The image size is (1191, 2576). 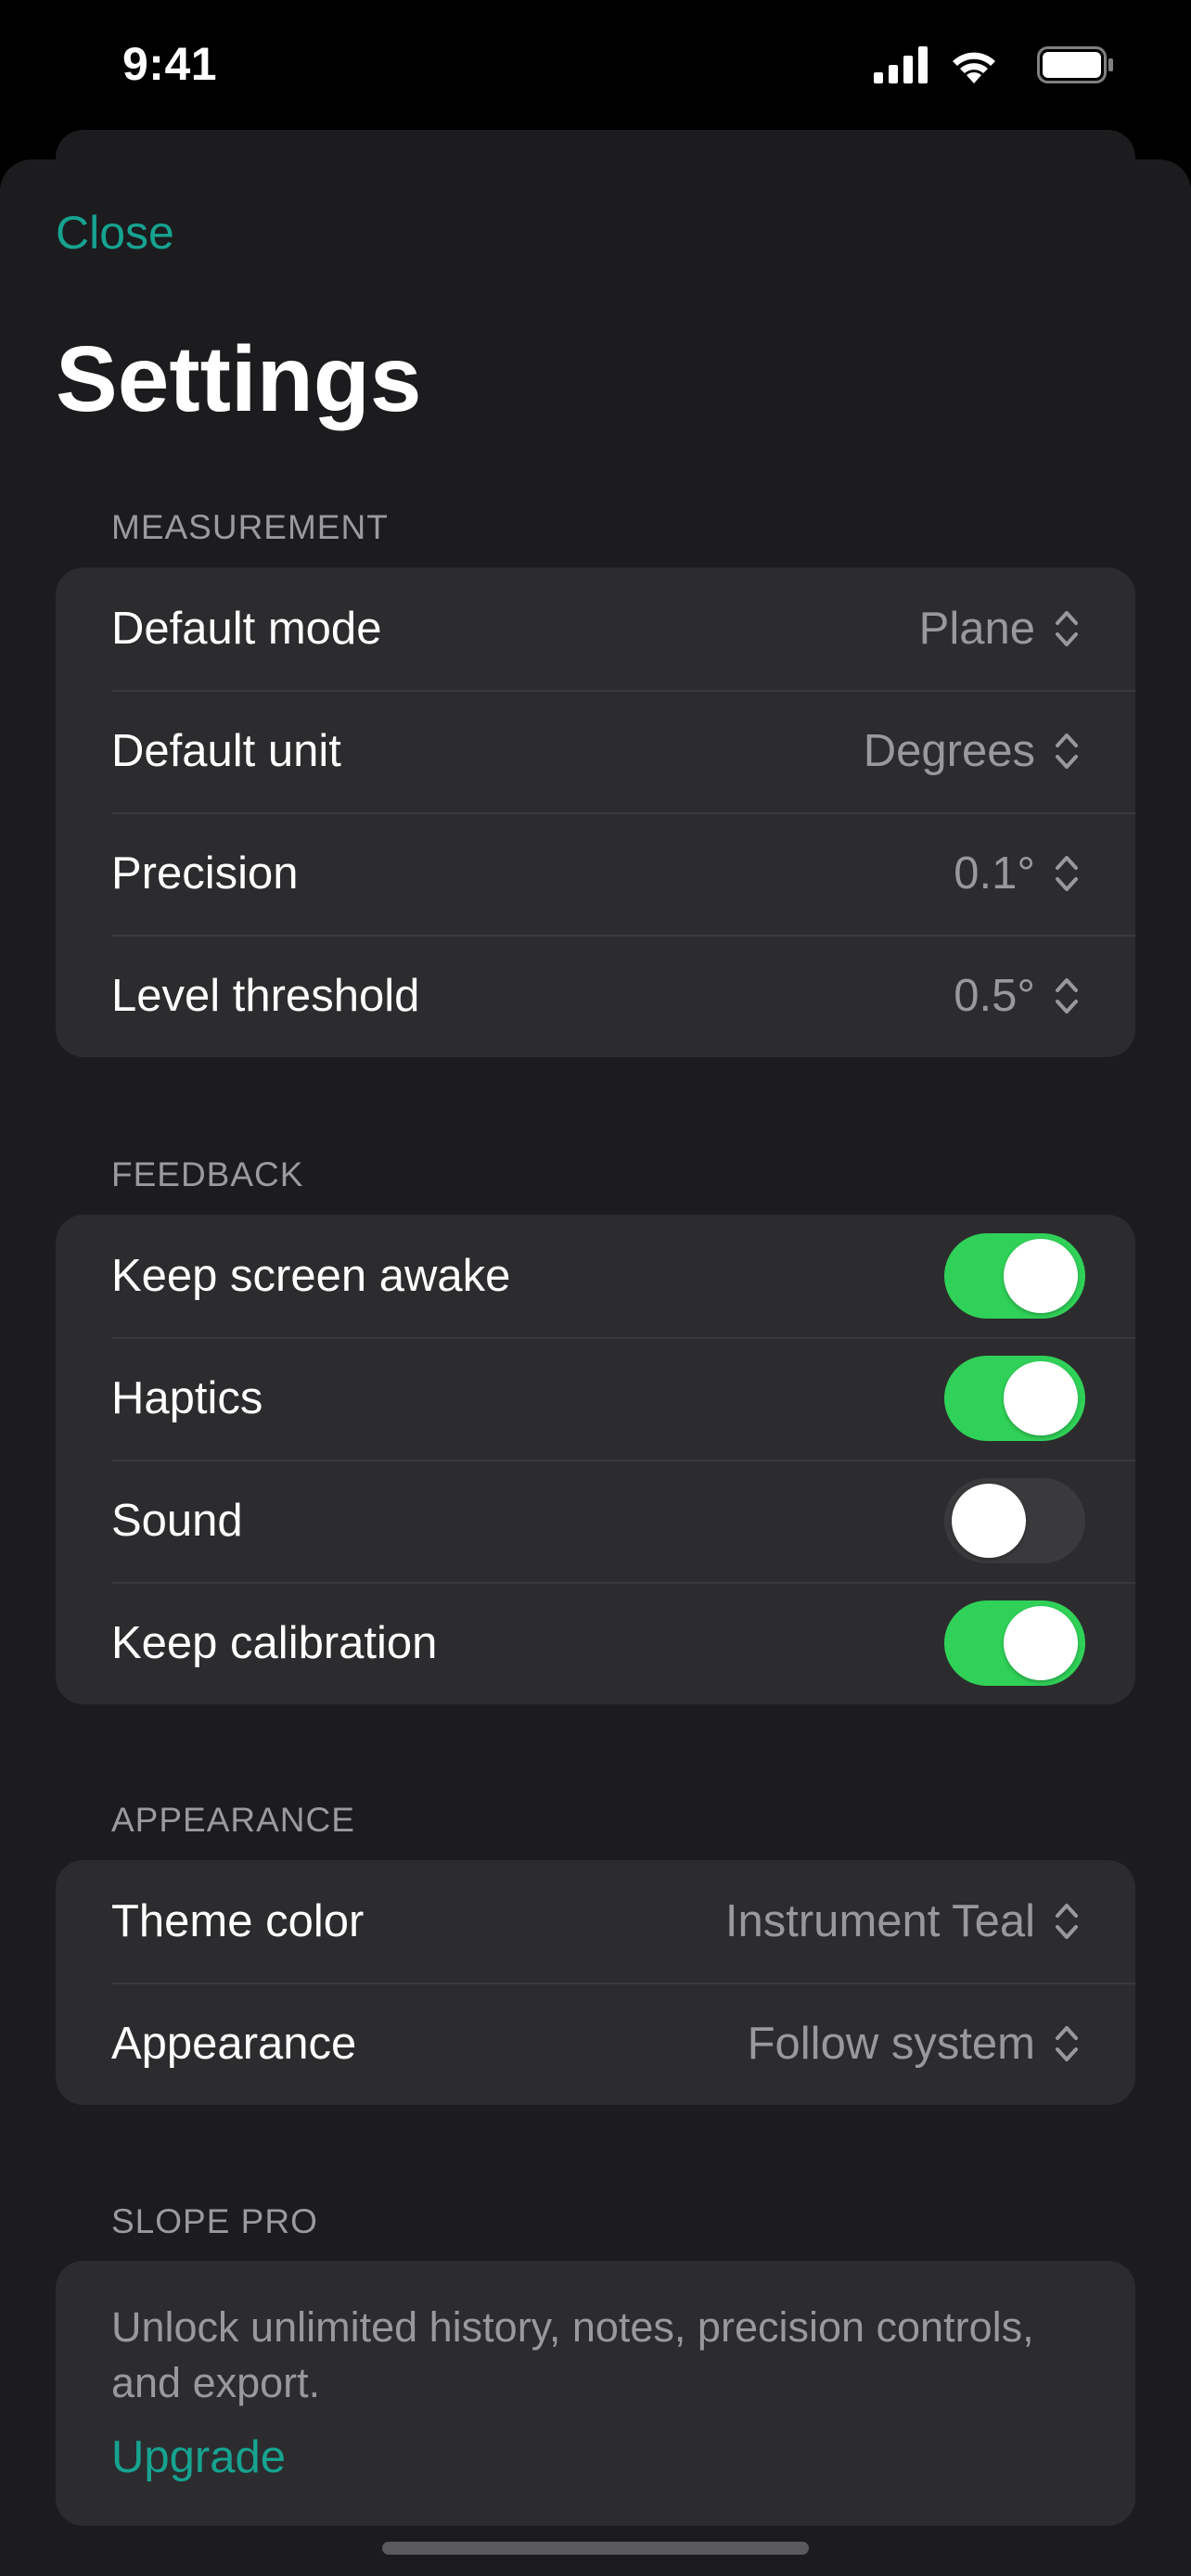 I want to click on row-default-unit: Default unit Degrees, so click(x=595, y=751).